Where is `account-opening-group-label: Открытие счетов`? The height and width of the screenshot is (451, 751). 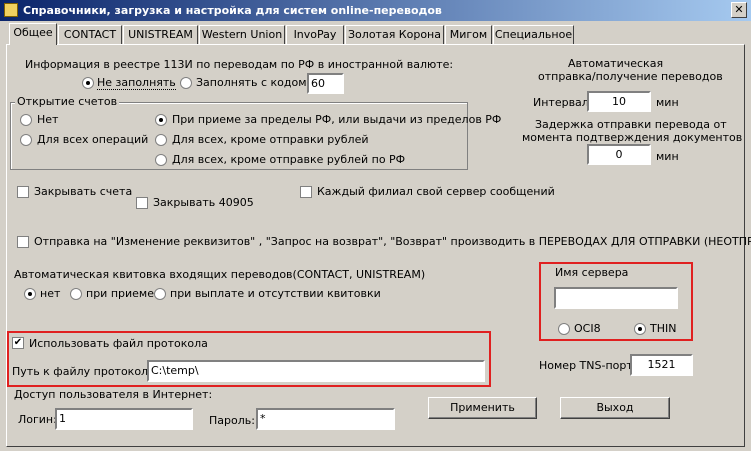
account-opening-group-label: Открытие счетов is located at coordinates (67, 101).